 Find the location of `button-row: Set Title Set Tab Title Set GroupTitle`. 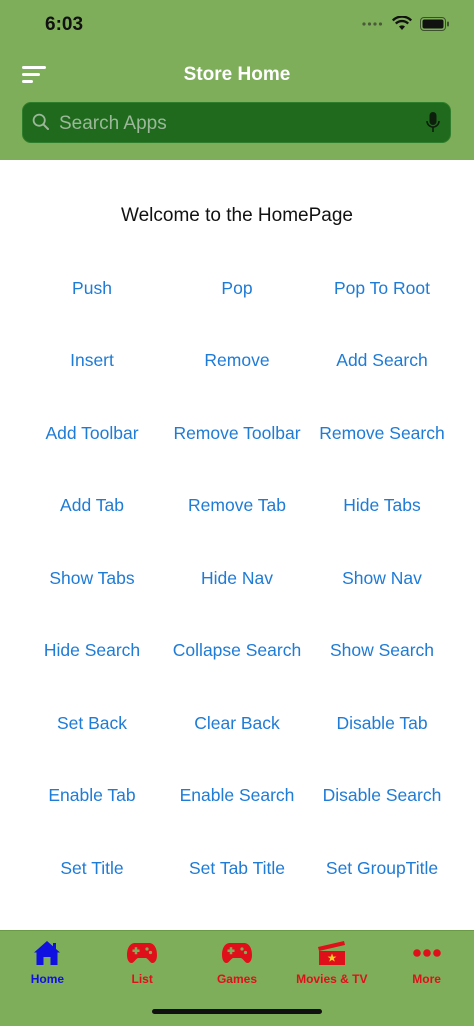

button-row: Set Title Set Tab Title Set GroupTitle is located at coordinates (237, 868).